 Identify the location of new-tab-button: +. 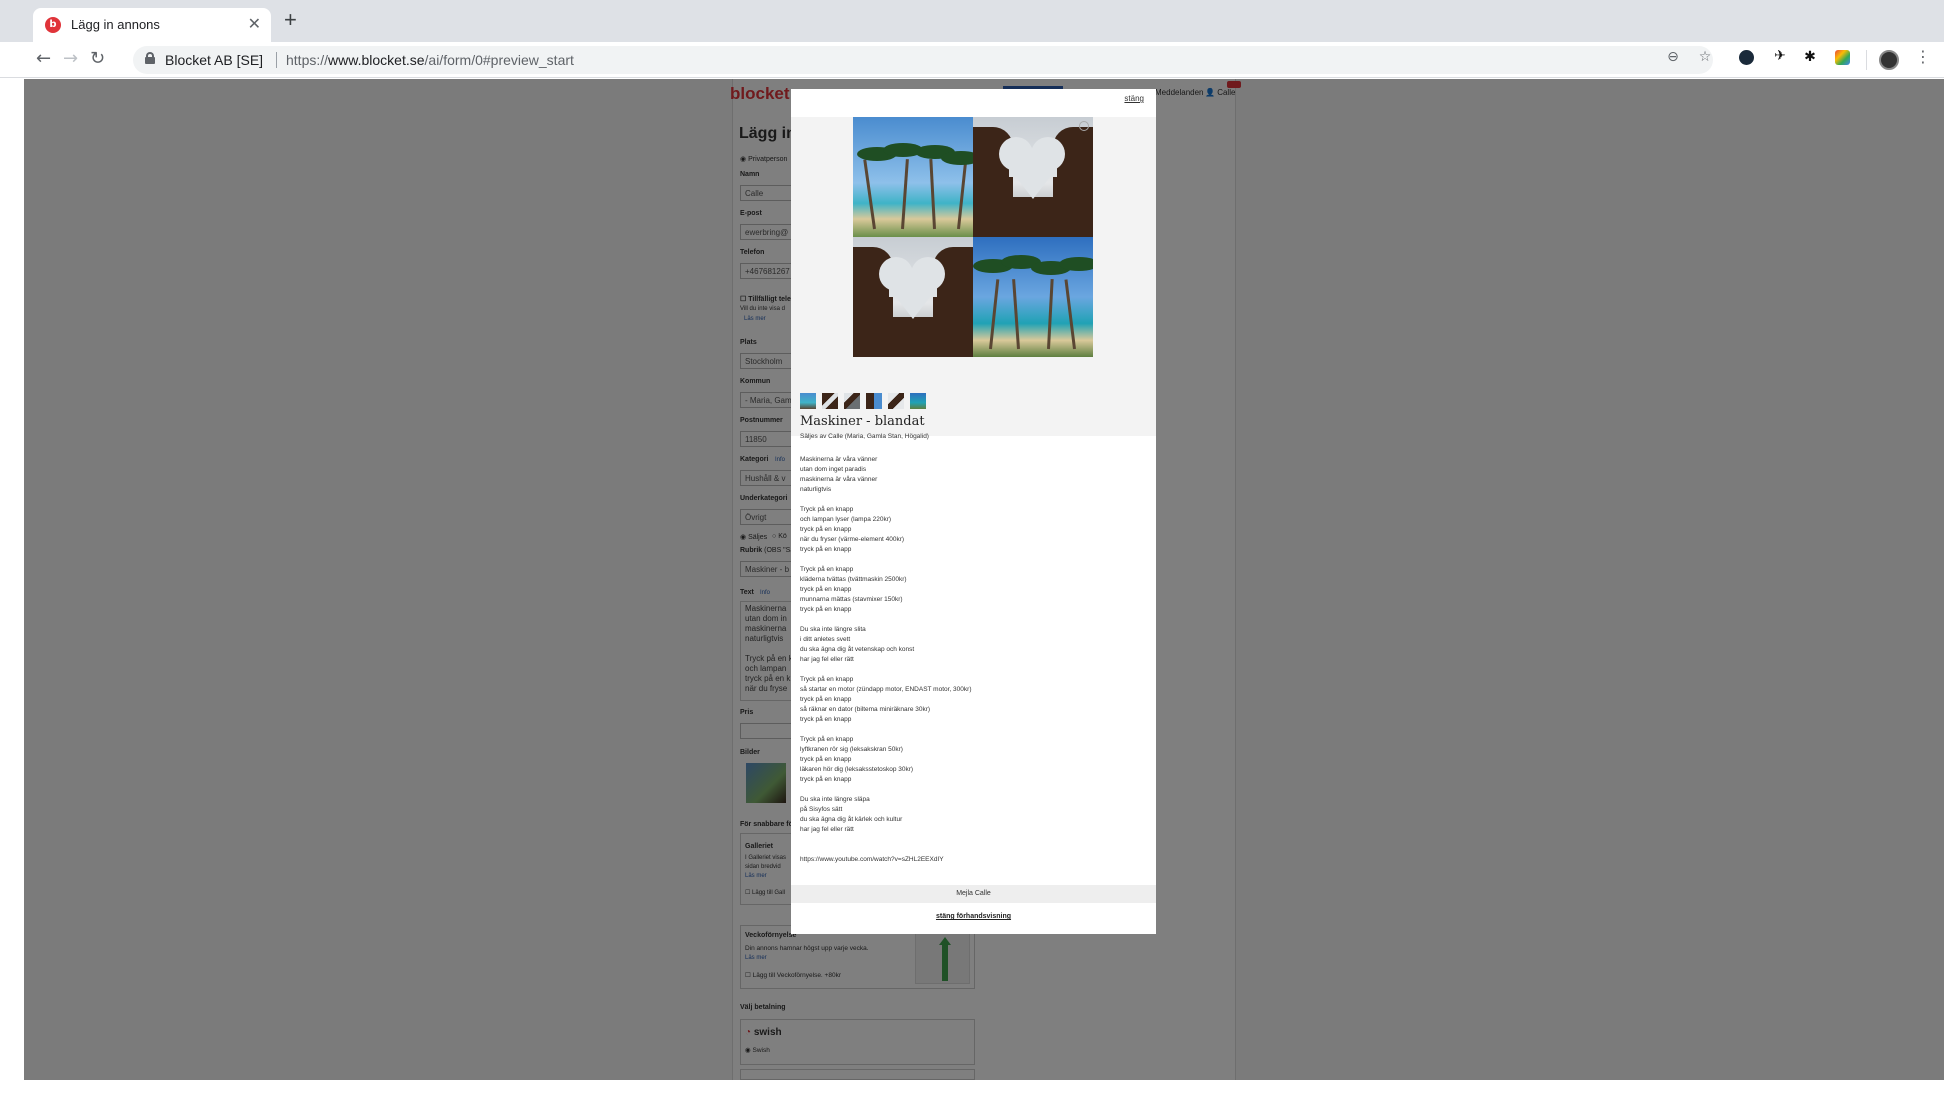
(290, 20).